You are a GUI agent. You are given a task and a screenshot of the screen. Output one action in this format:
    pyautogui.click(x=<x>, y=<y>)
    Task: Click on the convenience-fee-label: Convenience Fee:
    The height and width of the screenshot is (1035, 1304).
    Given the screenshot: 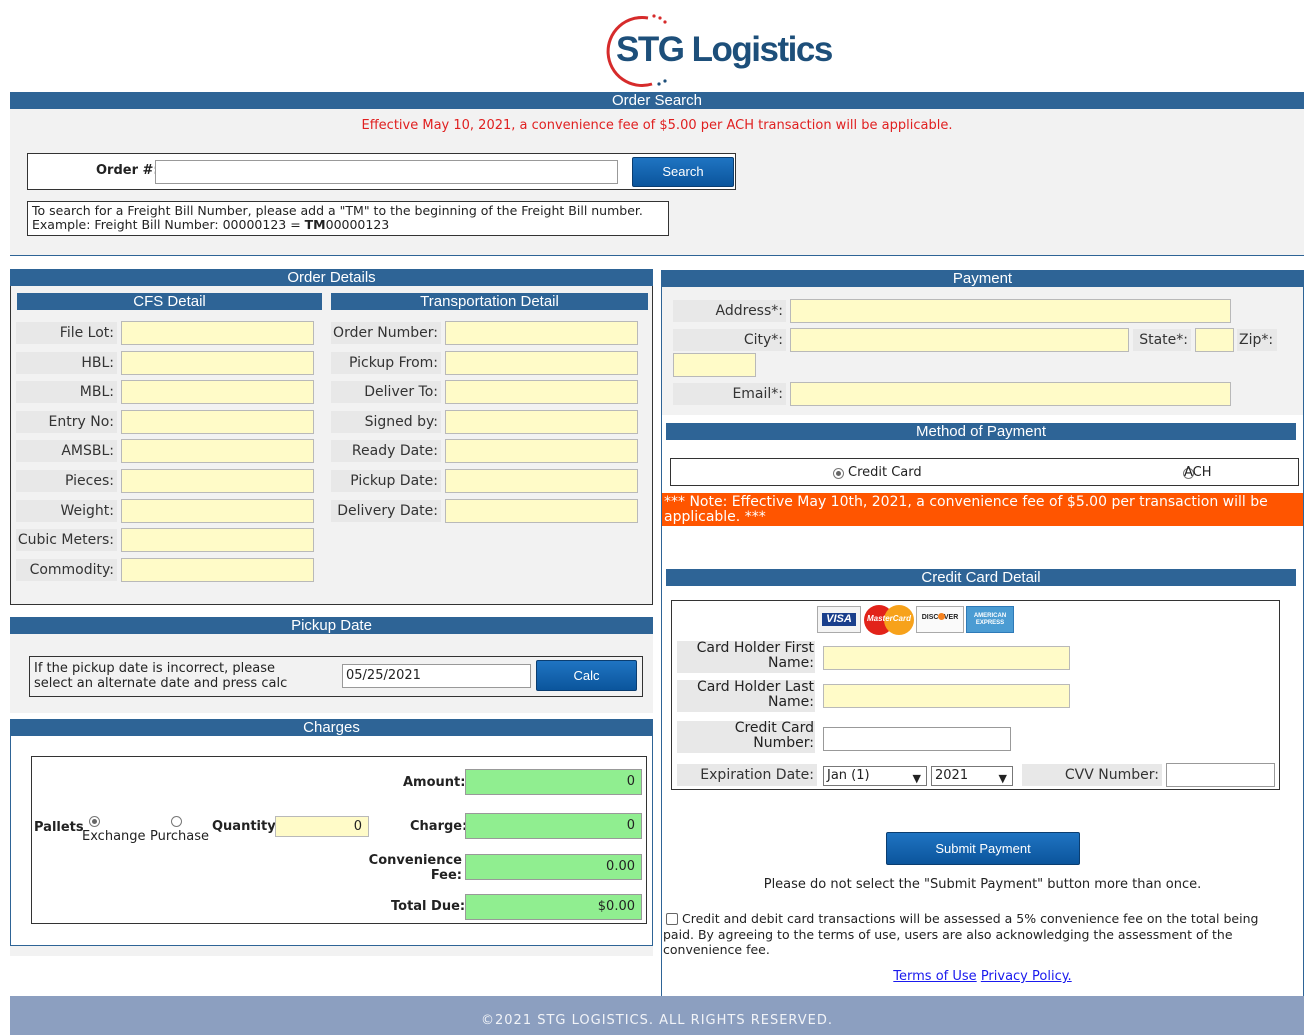 What is the action you would take?
    pyautogui.click(x=415, y=868)
    